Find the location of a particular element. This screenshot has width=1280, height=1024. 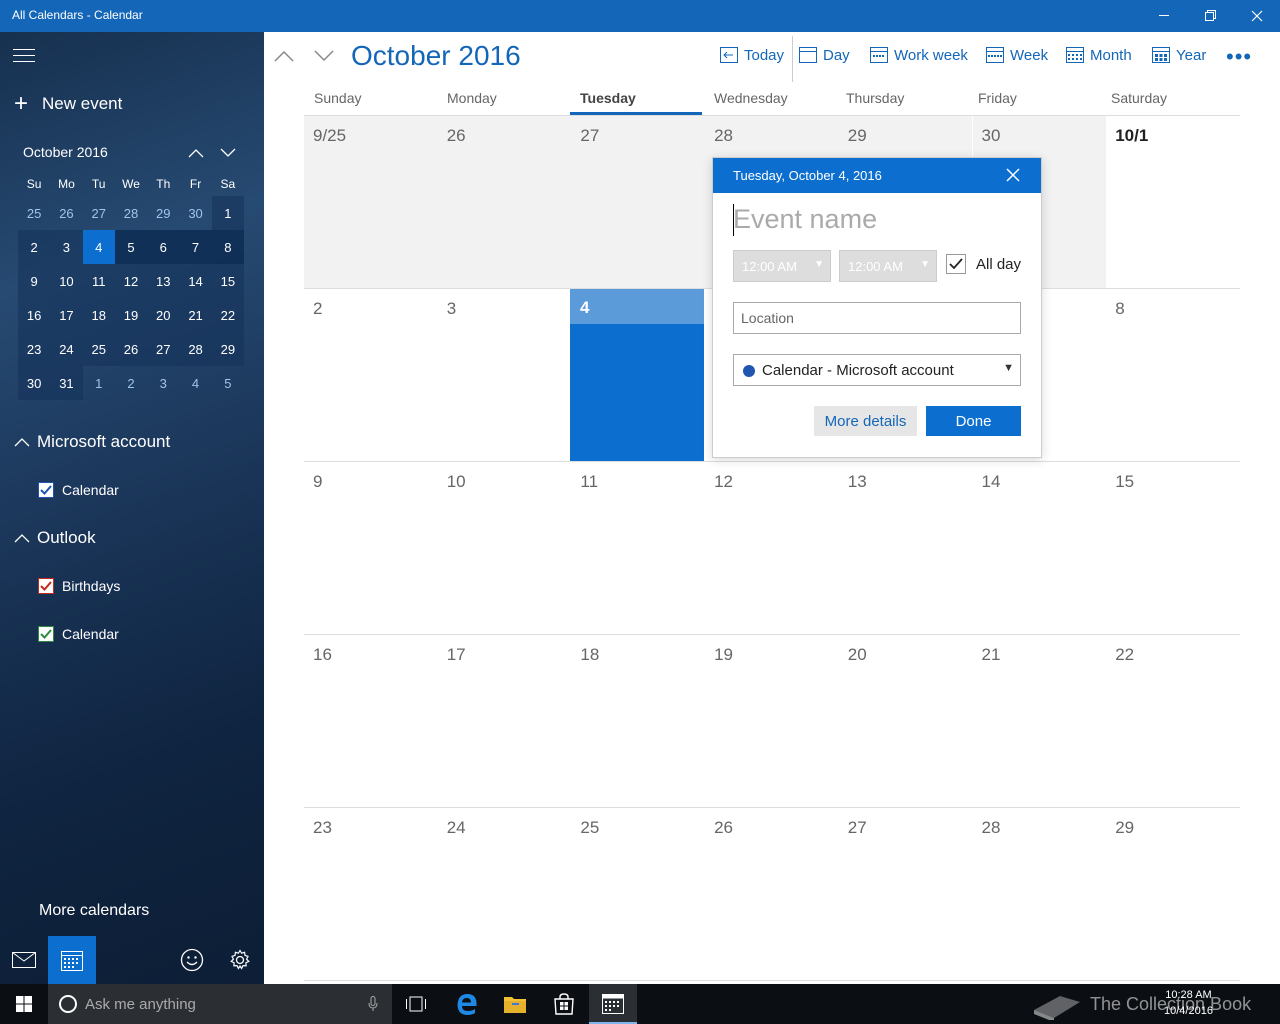

day-cell: 25 is located at coordinates (638, 894).